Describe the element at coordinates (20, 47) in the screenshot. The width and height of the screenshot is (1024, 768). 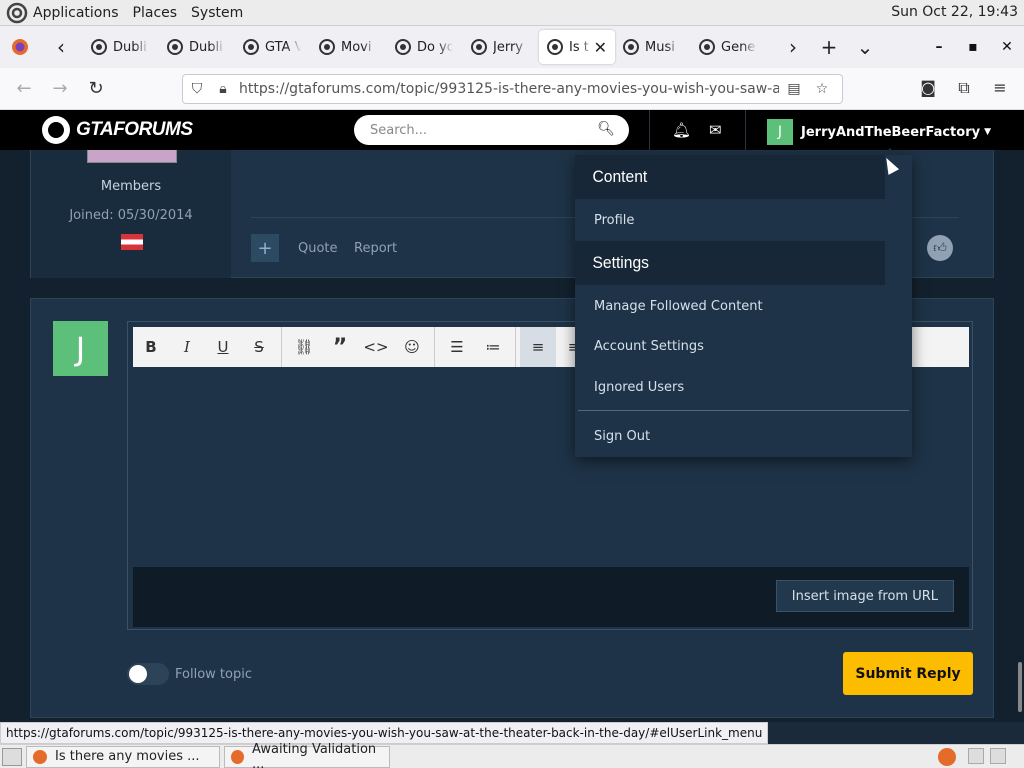
I see `firefox-icon` at that location.